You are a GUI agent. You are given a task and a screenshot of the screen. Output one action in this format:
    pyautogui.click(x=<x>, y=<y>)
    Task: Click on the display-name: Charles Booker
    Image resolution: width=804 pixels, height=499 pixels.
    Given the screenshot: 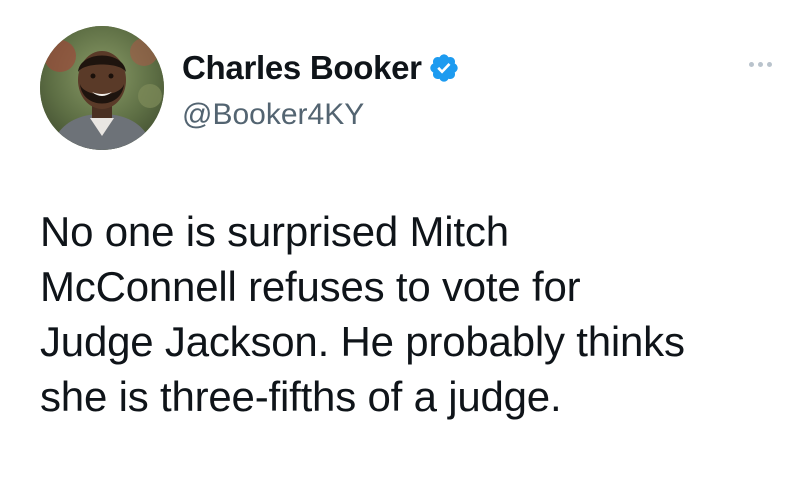 What is the action you would take?
    pyautogui.click(x=302, y=68)
    